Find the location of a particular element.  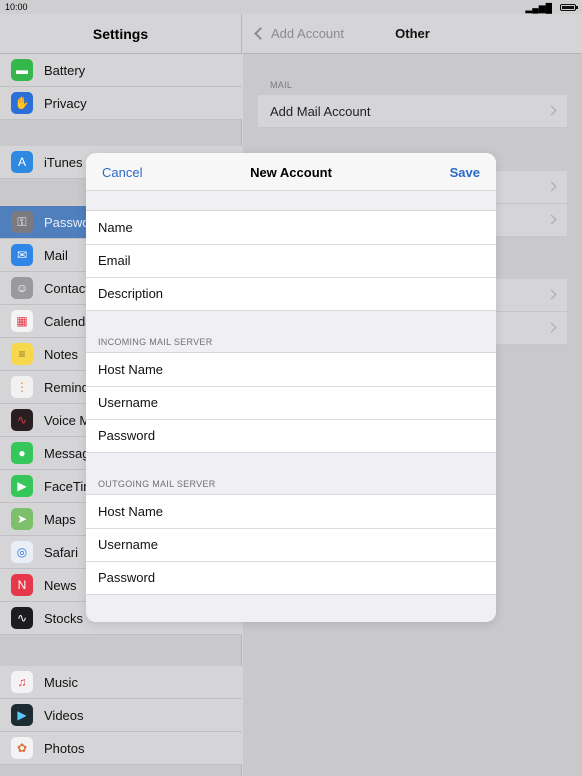

sidebar-item-label: Maps is located at coordinates (60, 519).